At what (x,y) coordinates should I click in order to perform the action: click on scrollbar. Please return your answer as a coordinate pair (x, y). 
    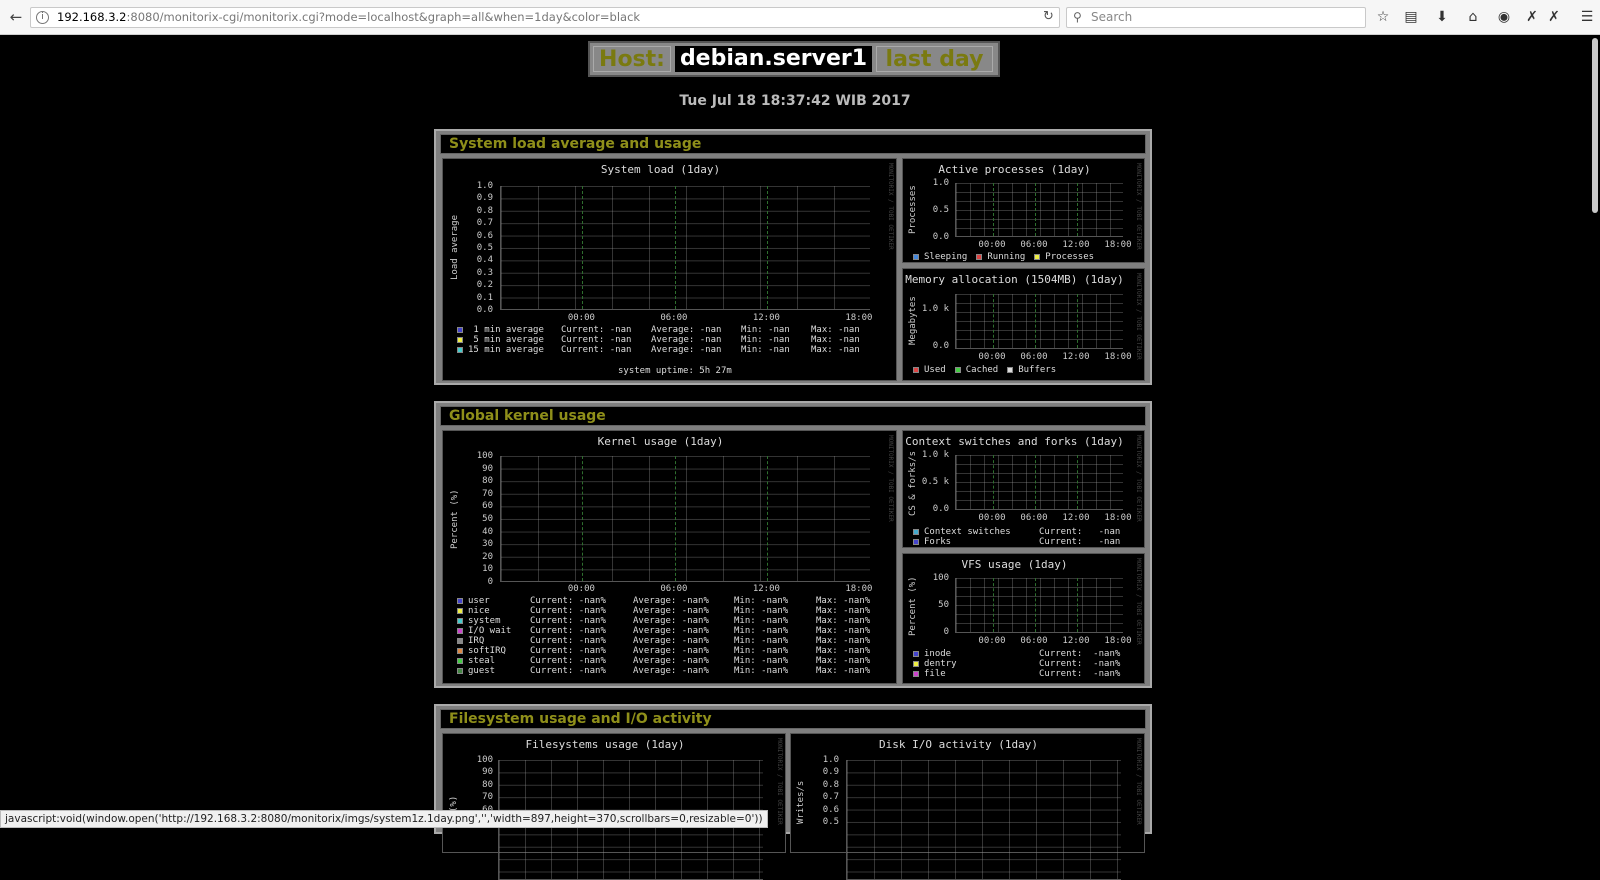
    Looking at the image, I should click on (1595, 431).